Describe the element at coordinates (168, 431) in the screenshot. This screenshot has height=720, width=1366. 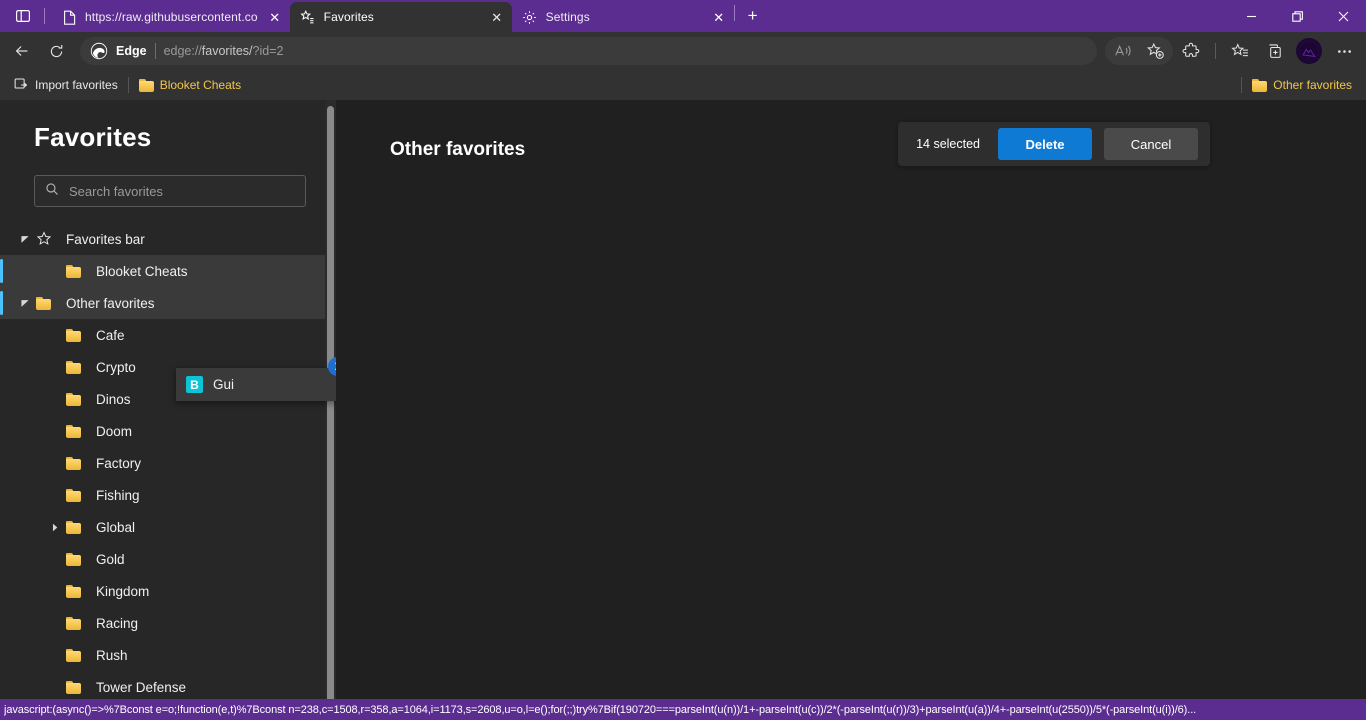
I see `tree-item-doom: Doom` at that location.